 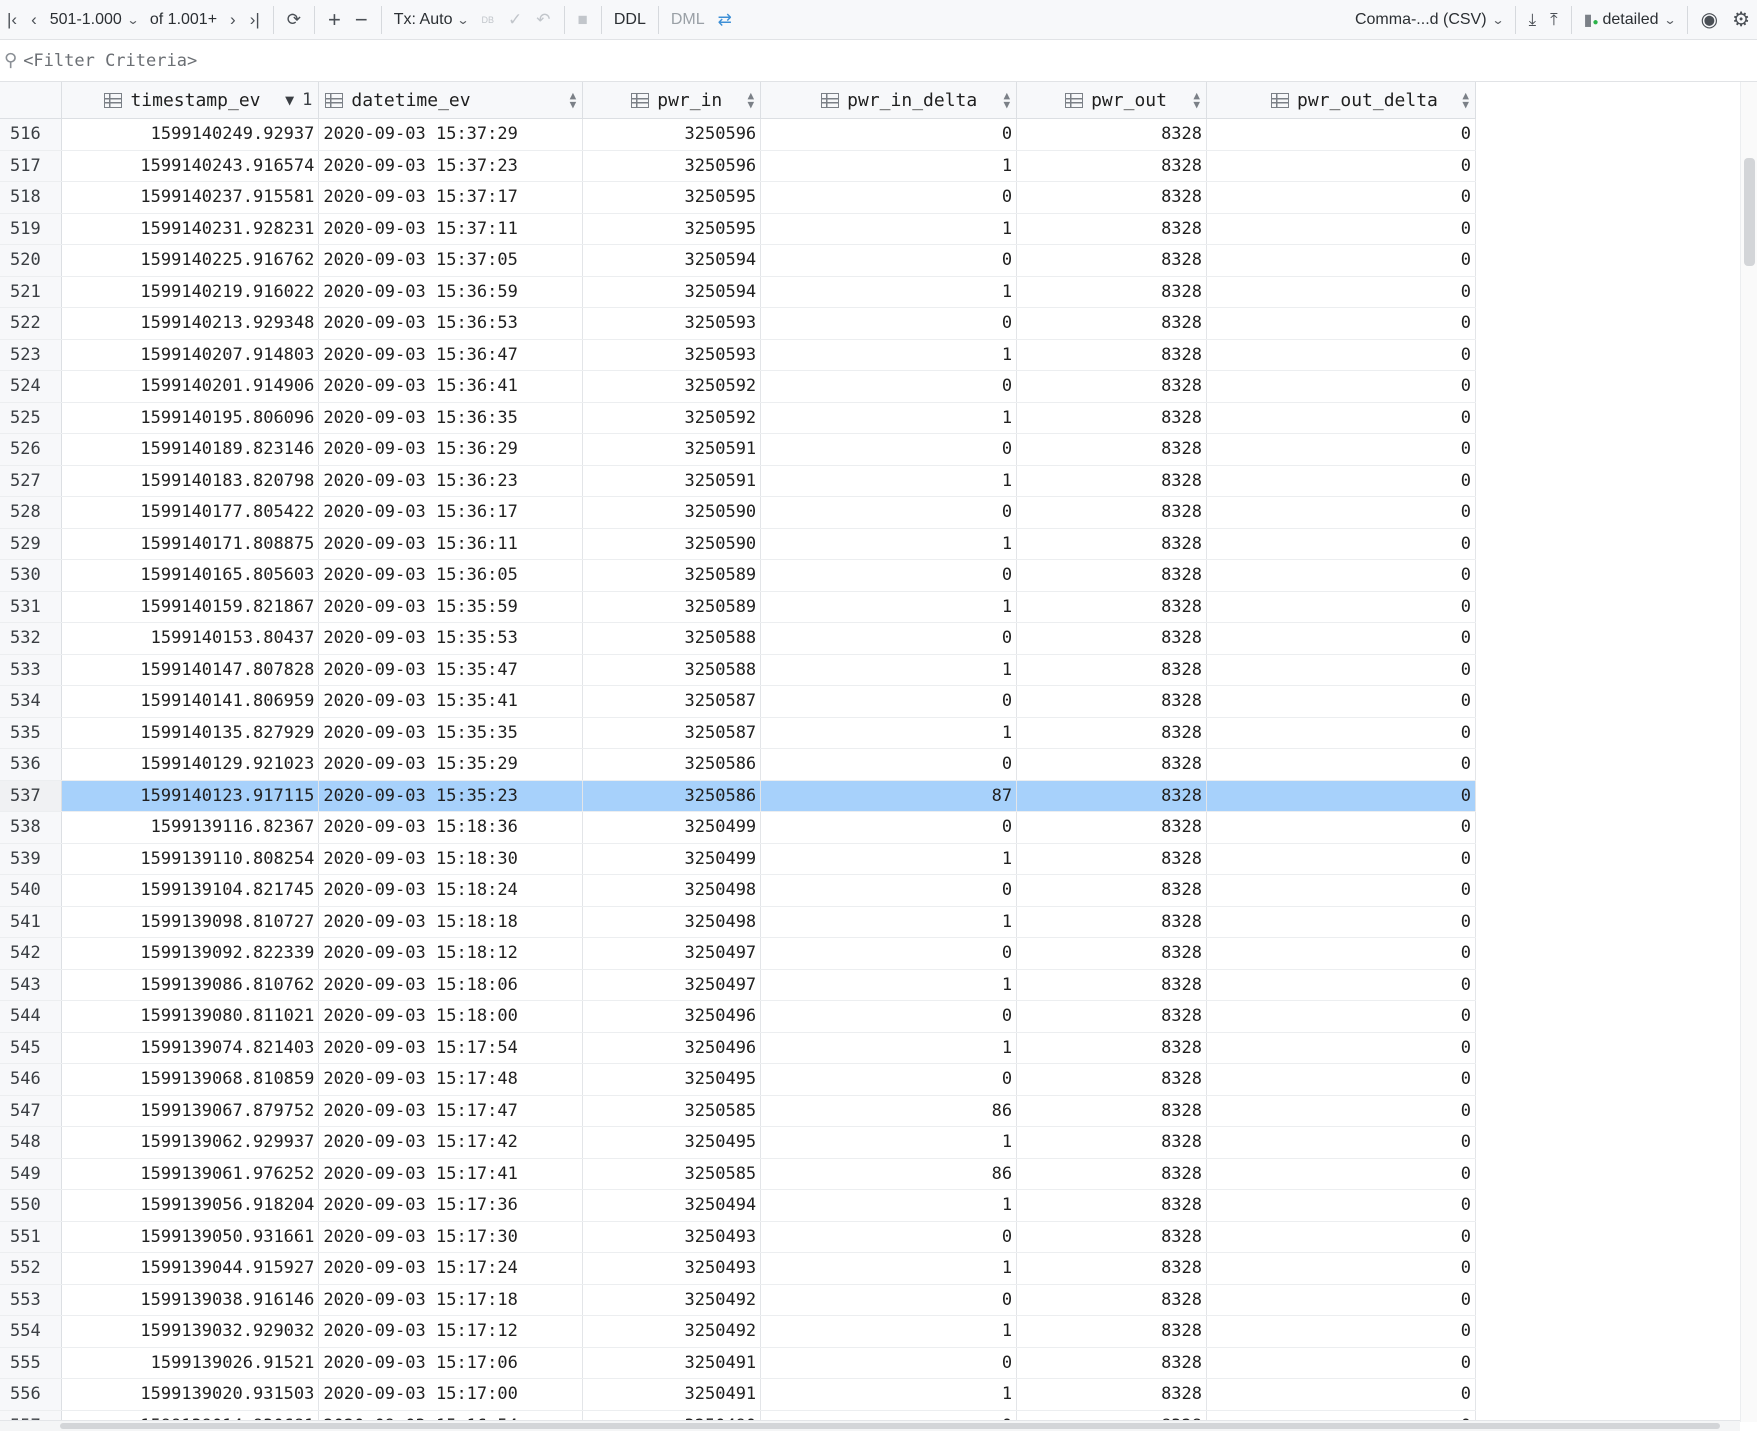 What do you see at coordinates (672, 1237) in the screenshot?
I see `pwr-in-cell: 3250493` at bounding box center [672, 1237].